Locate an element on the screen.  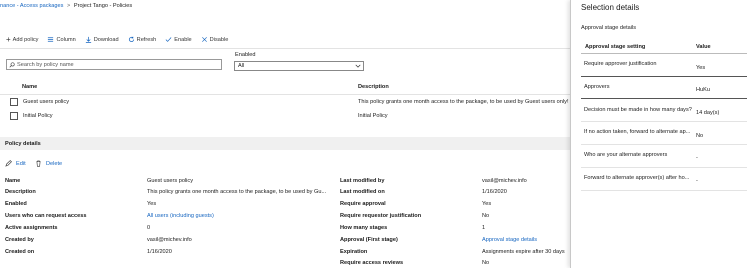
download-icon is located at coordinates (88, 39).